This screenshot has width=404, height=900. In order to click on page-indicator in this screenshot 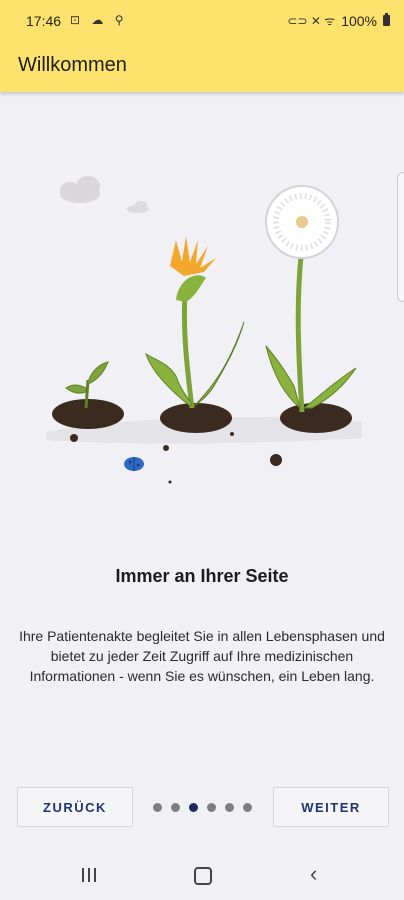, I will do `click(202, 807)`.